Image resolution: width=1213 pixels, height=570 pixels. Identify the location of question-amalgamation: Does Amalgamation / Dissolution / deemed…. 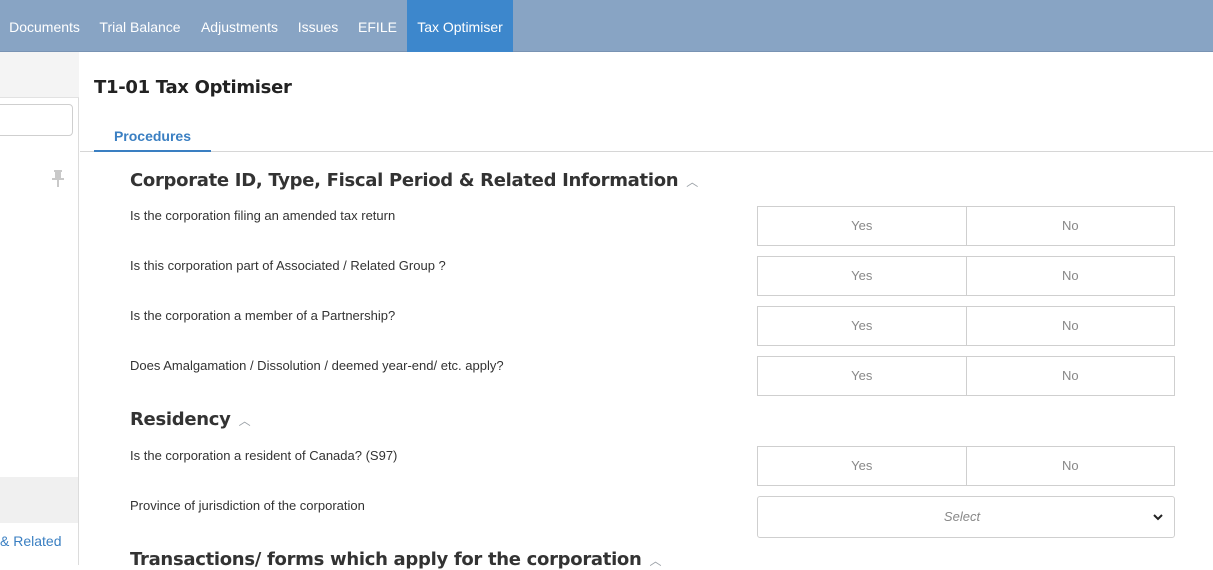
(317, 365).